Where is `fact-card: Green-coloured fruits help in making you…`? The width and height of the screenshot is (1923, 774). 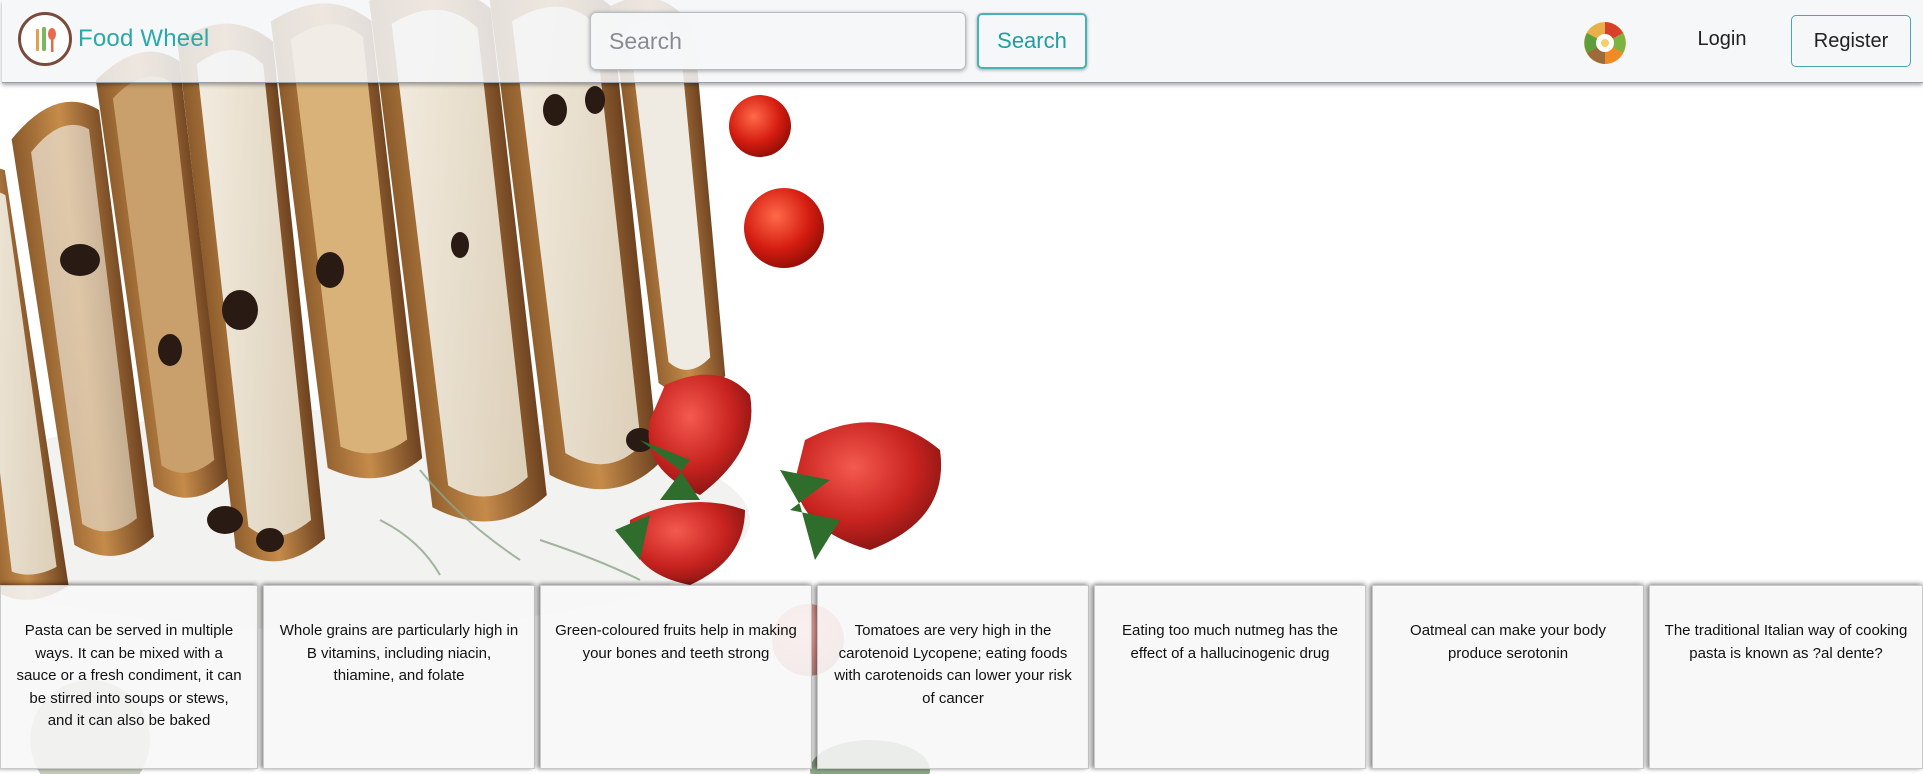
fact-card: Green-coloured fruits help in making you… is located at coordinates (676, 677).